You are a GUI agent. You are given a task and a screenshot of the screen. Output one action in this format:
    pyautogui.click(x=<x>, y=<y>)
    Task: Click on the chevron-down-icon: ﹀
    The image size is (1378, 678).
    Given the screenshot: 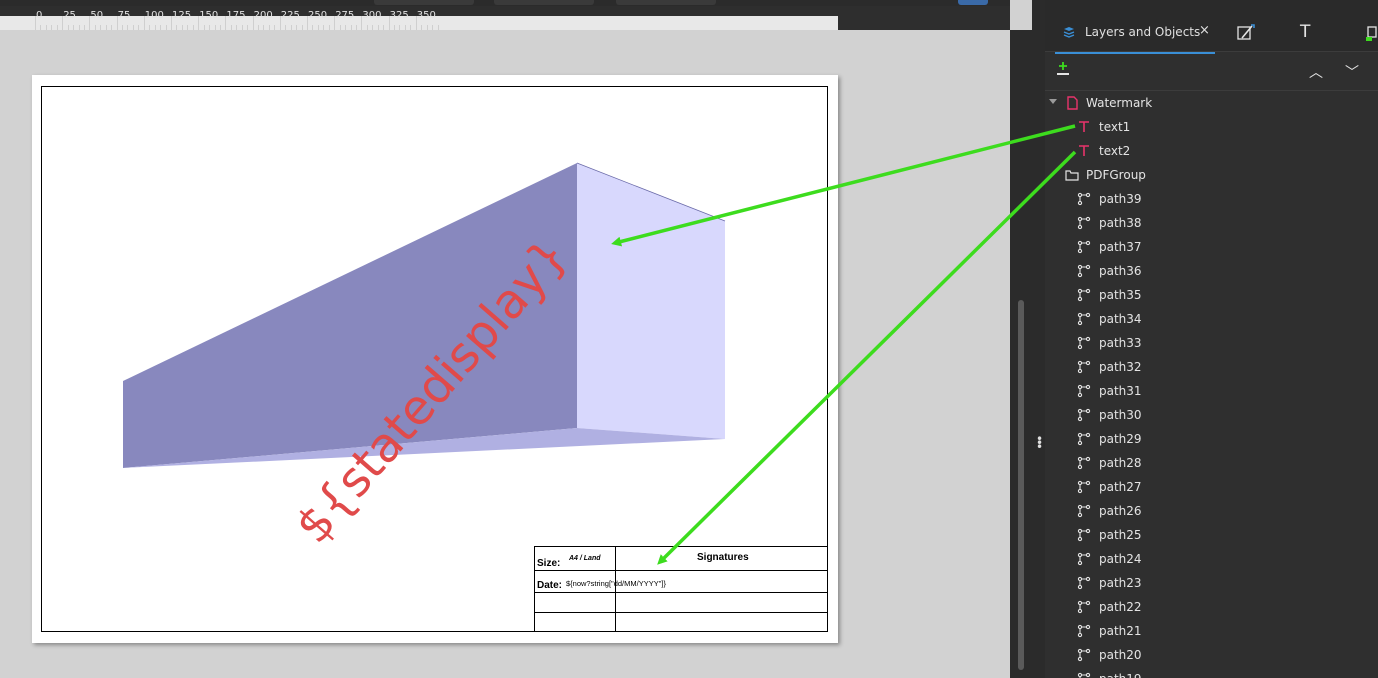 What is the action you would take?
    pyautogui.click(x=1352, y=72)
    